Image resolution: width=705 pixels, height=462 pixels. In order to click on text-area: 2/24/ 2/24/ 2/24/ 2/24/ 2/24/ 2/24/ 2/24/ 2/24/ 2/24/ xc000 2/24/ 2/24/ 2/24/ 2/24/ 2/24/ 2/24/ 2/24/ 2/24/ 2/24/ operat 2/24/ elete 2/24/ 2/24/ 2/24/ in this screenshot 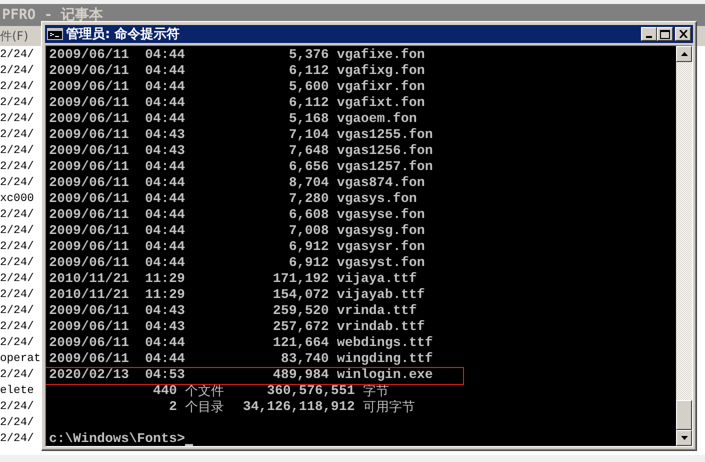, I will do `click(20, 246)`.